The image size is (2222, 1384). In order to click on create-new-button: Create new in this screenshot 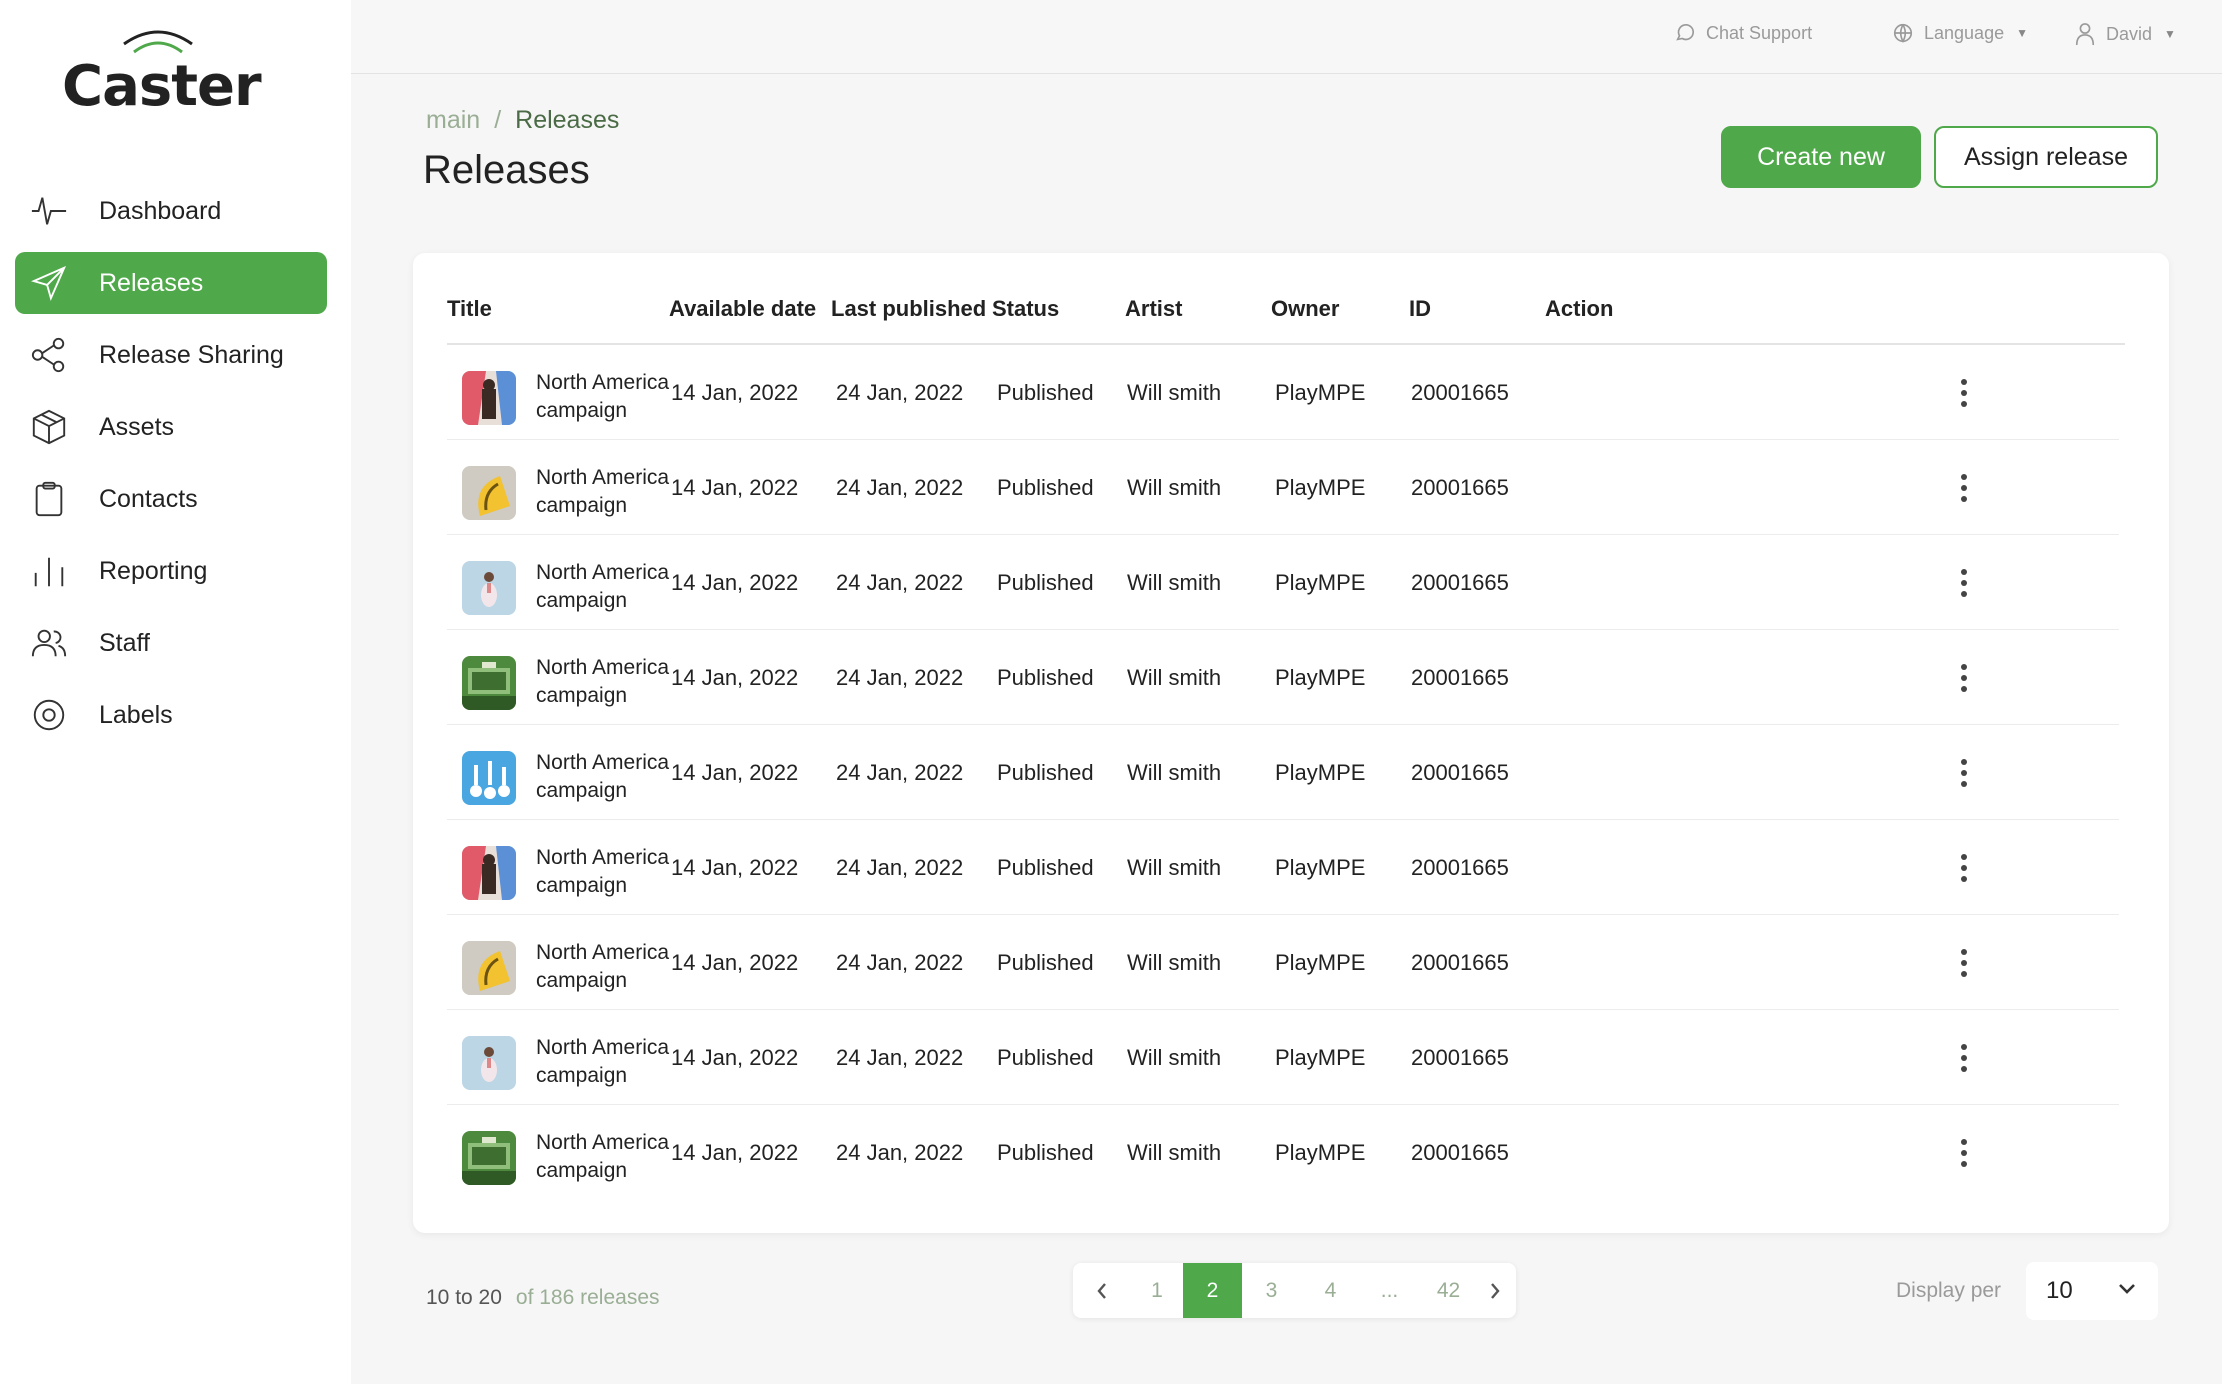, I will do `click(1821, 157)`.